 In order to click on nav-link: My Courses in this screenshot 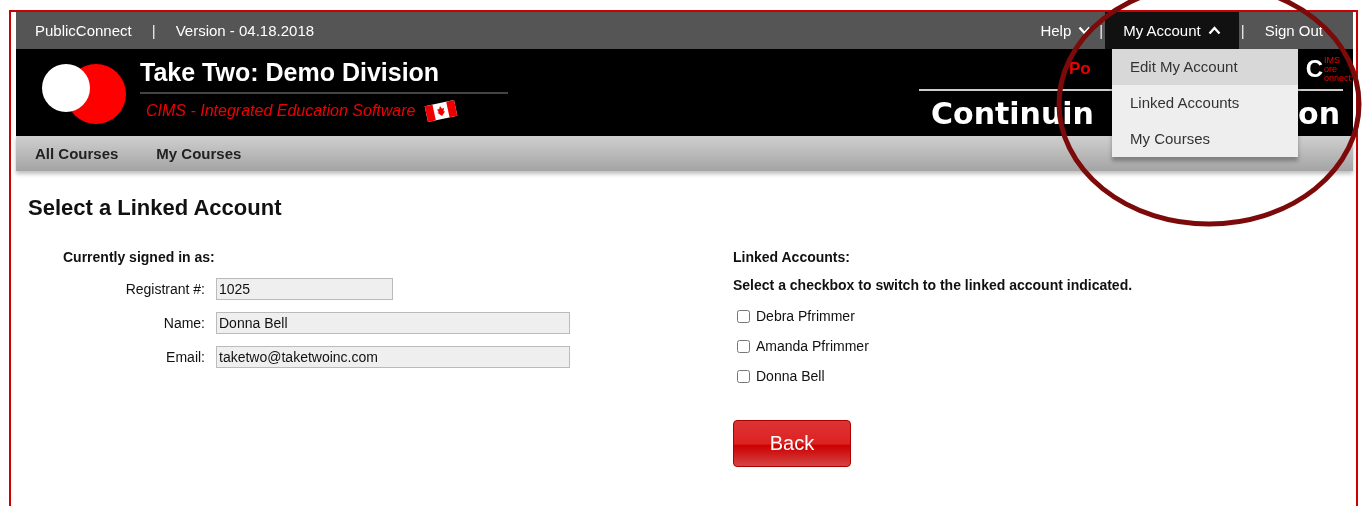, I will do `click(199, 153)`.